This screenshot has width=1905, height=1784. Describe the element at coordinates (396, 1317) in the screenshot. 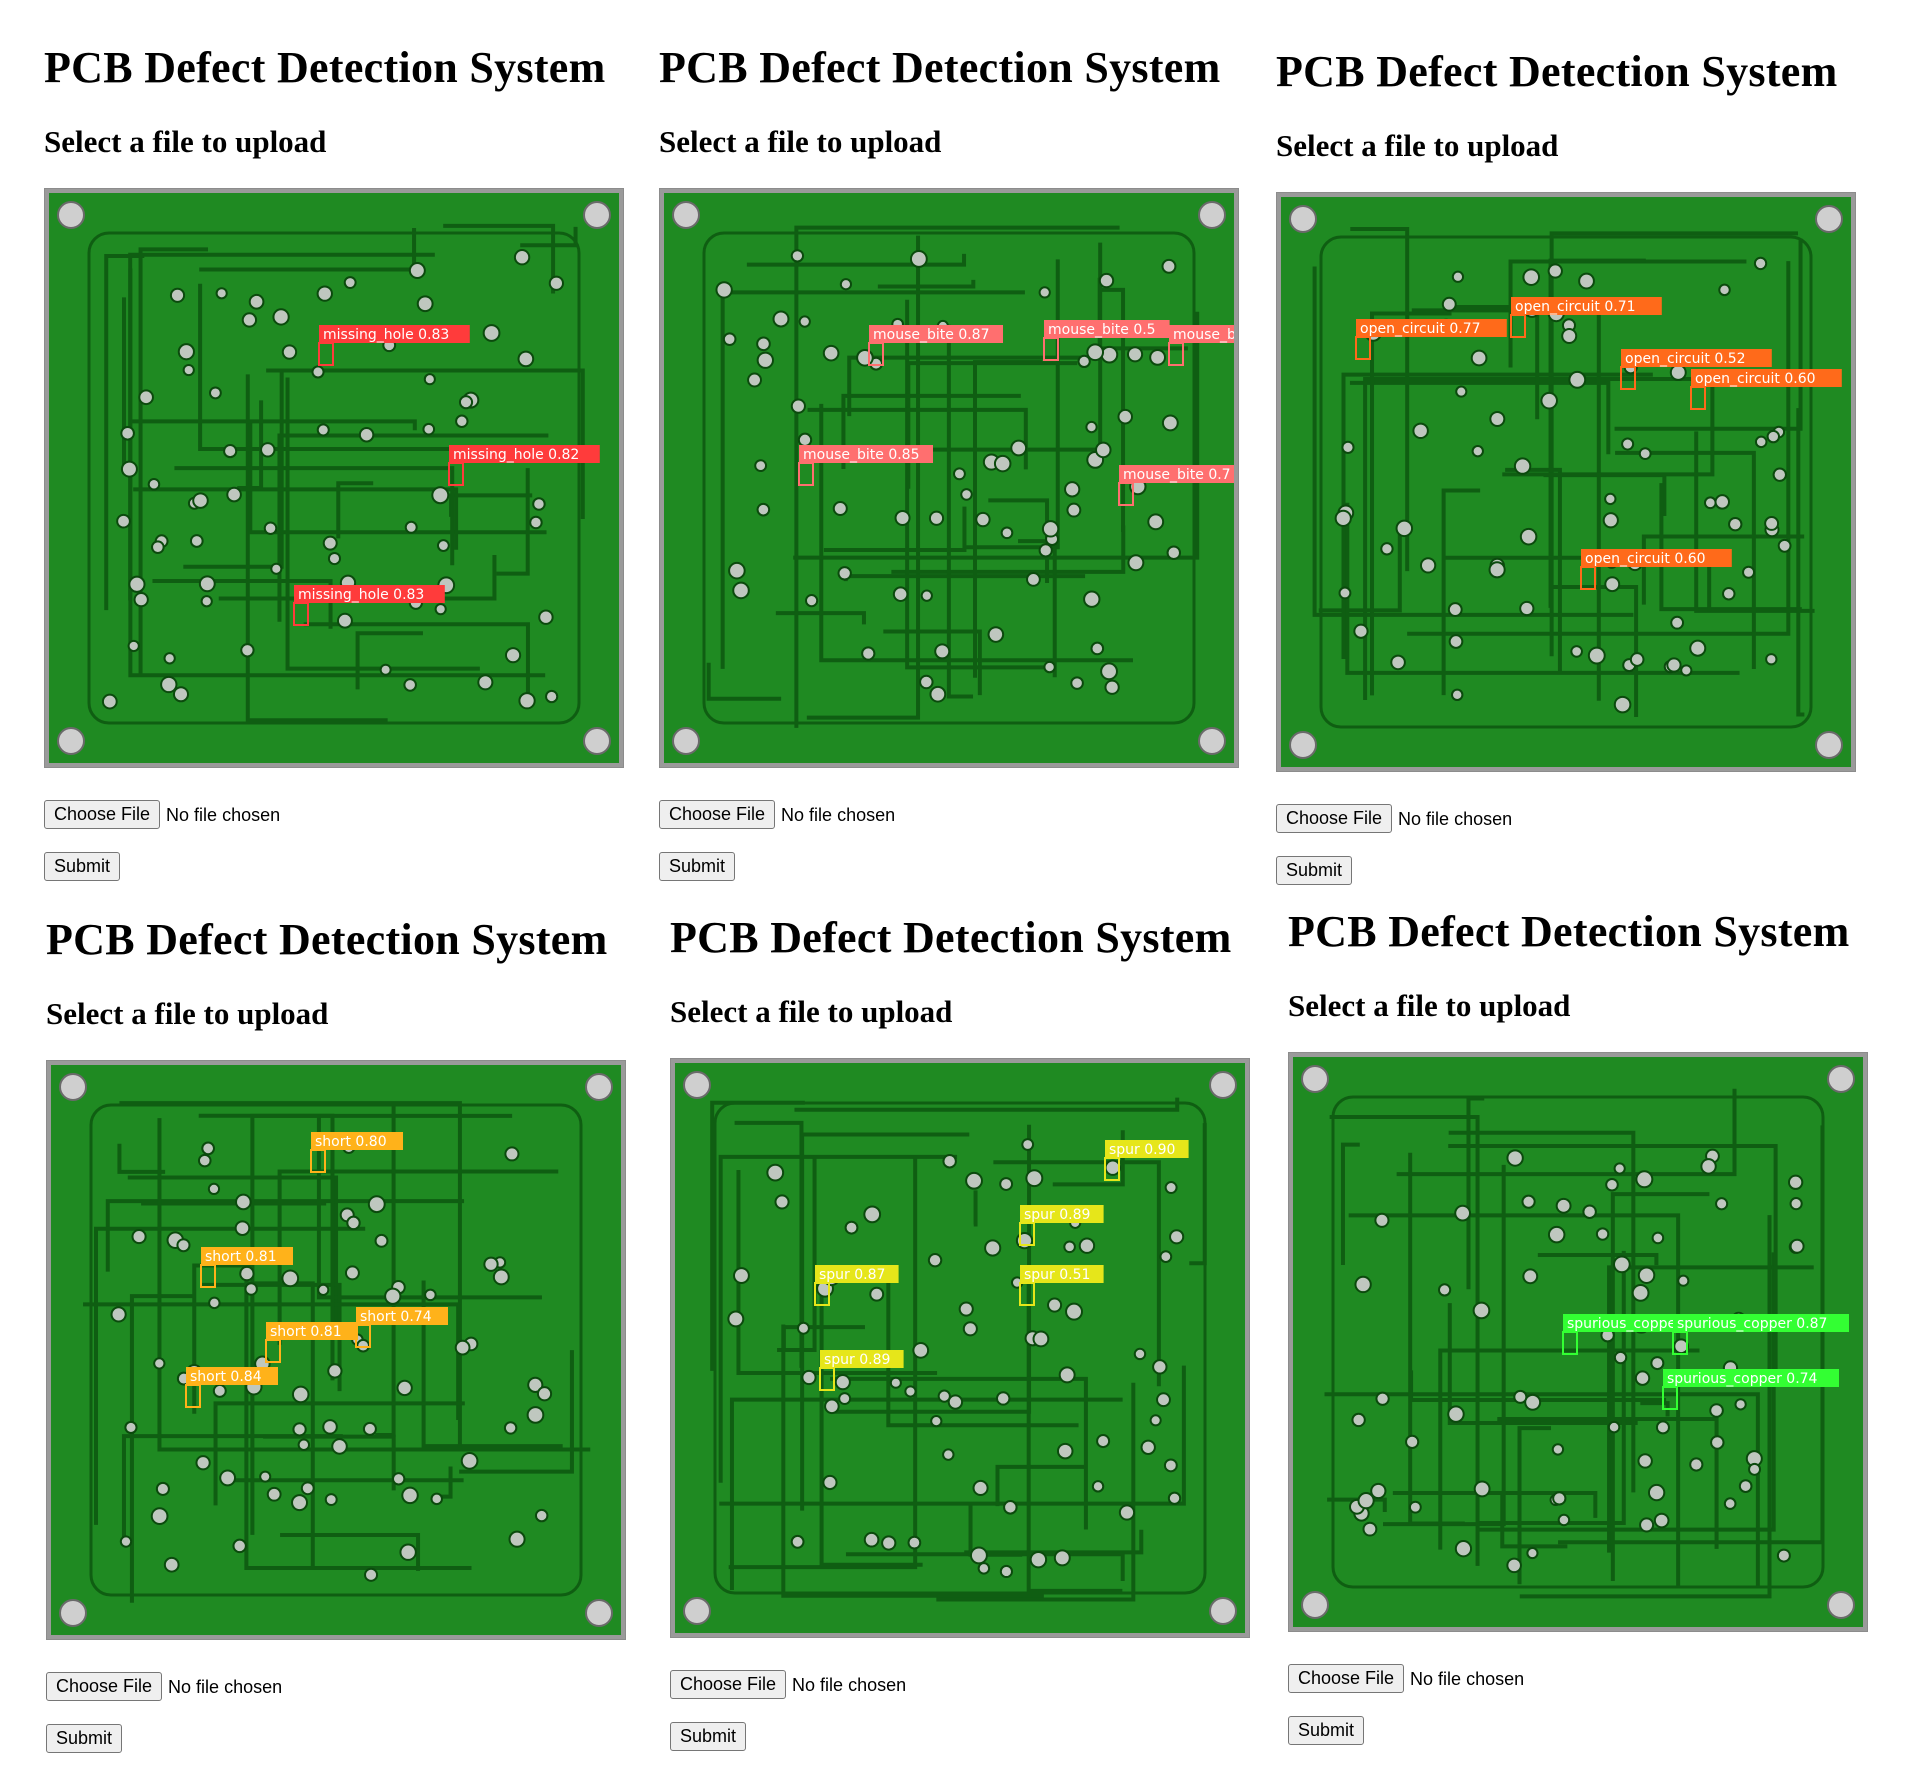

I see `detection-label: short 0.74` at that location.